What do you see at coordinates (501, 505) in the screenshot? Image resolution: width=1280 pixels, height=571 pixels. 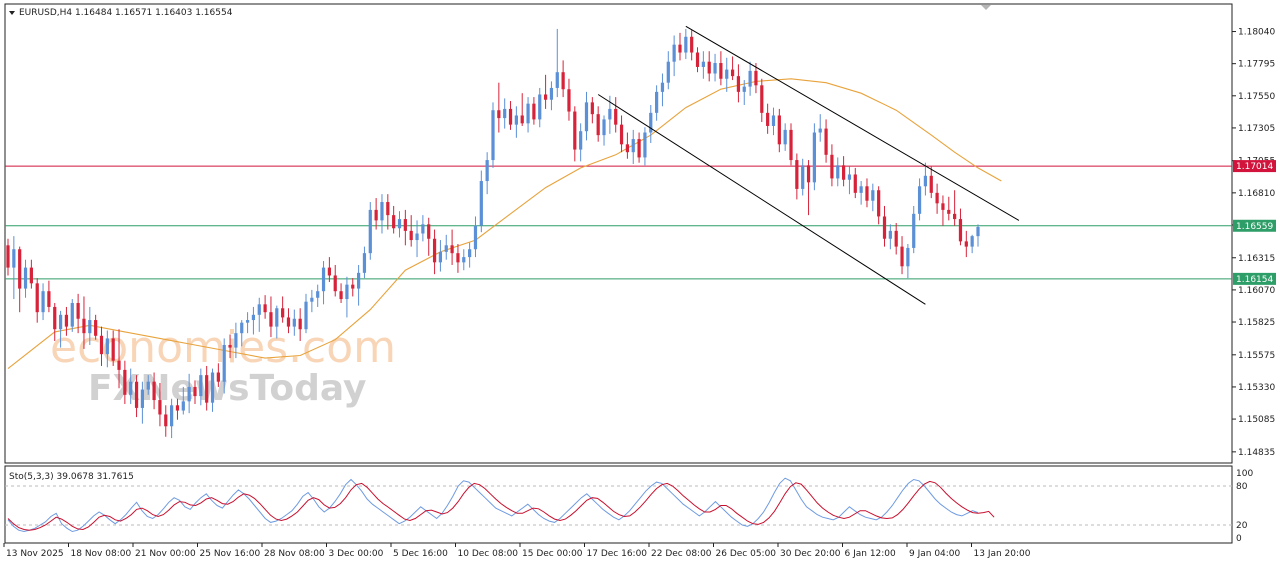 I see `stochastic-signal-line` at bounding box center [501, 505].